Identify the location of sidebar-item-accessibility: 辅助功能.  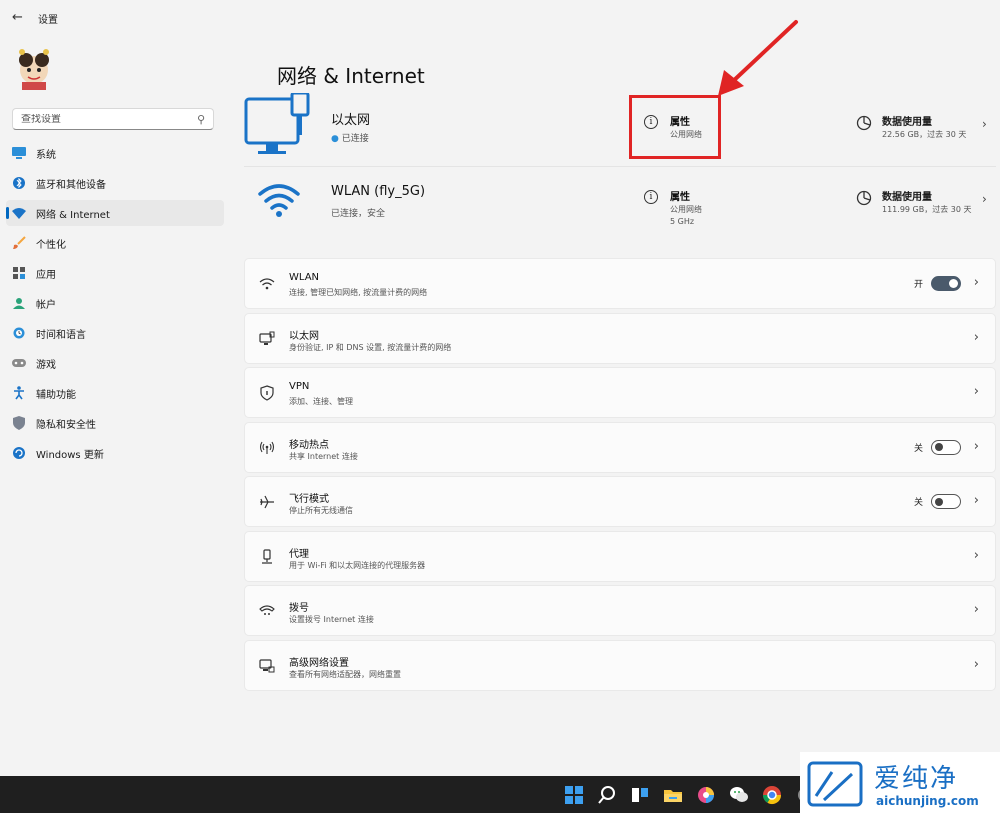
(115, 393).